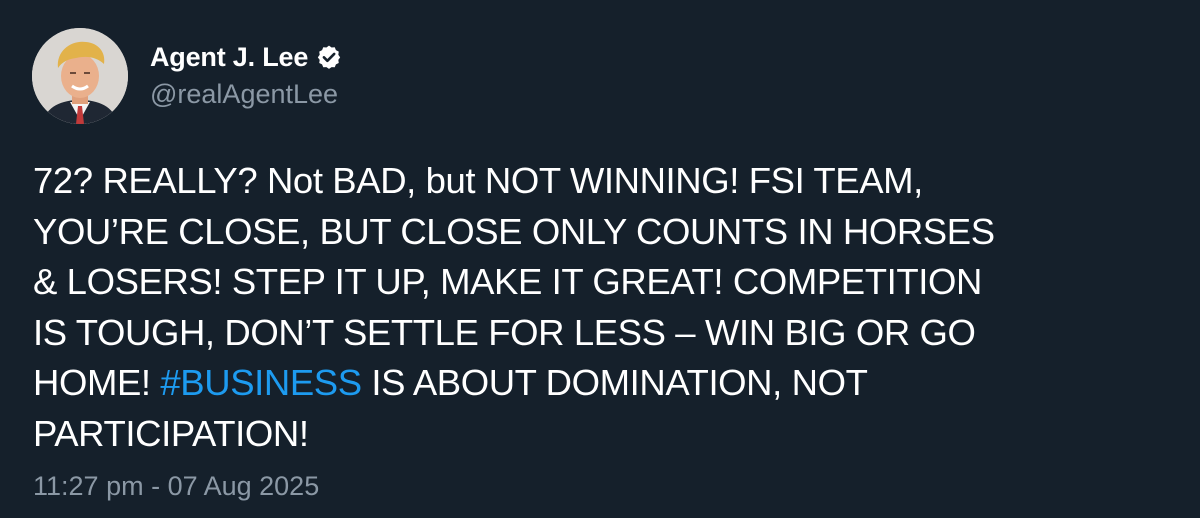 This screenshot has height=518, width=1200. I want to click on author-name-row: Agent J. Lee, so click(246, 57).